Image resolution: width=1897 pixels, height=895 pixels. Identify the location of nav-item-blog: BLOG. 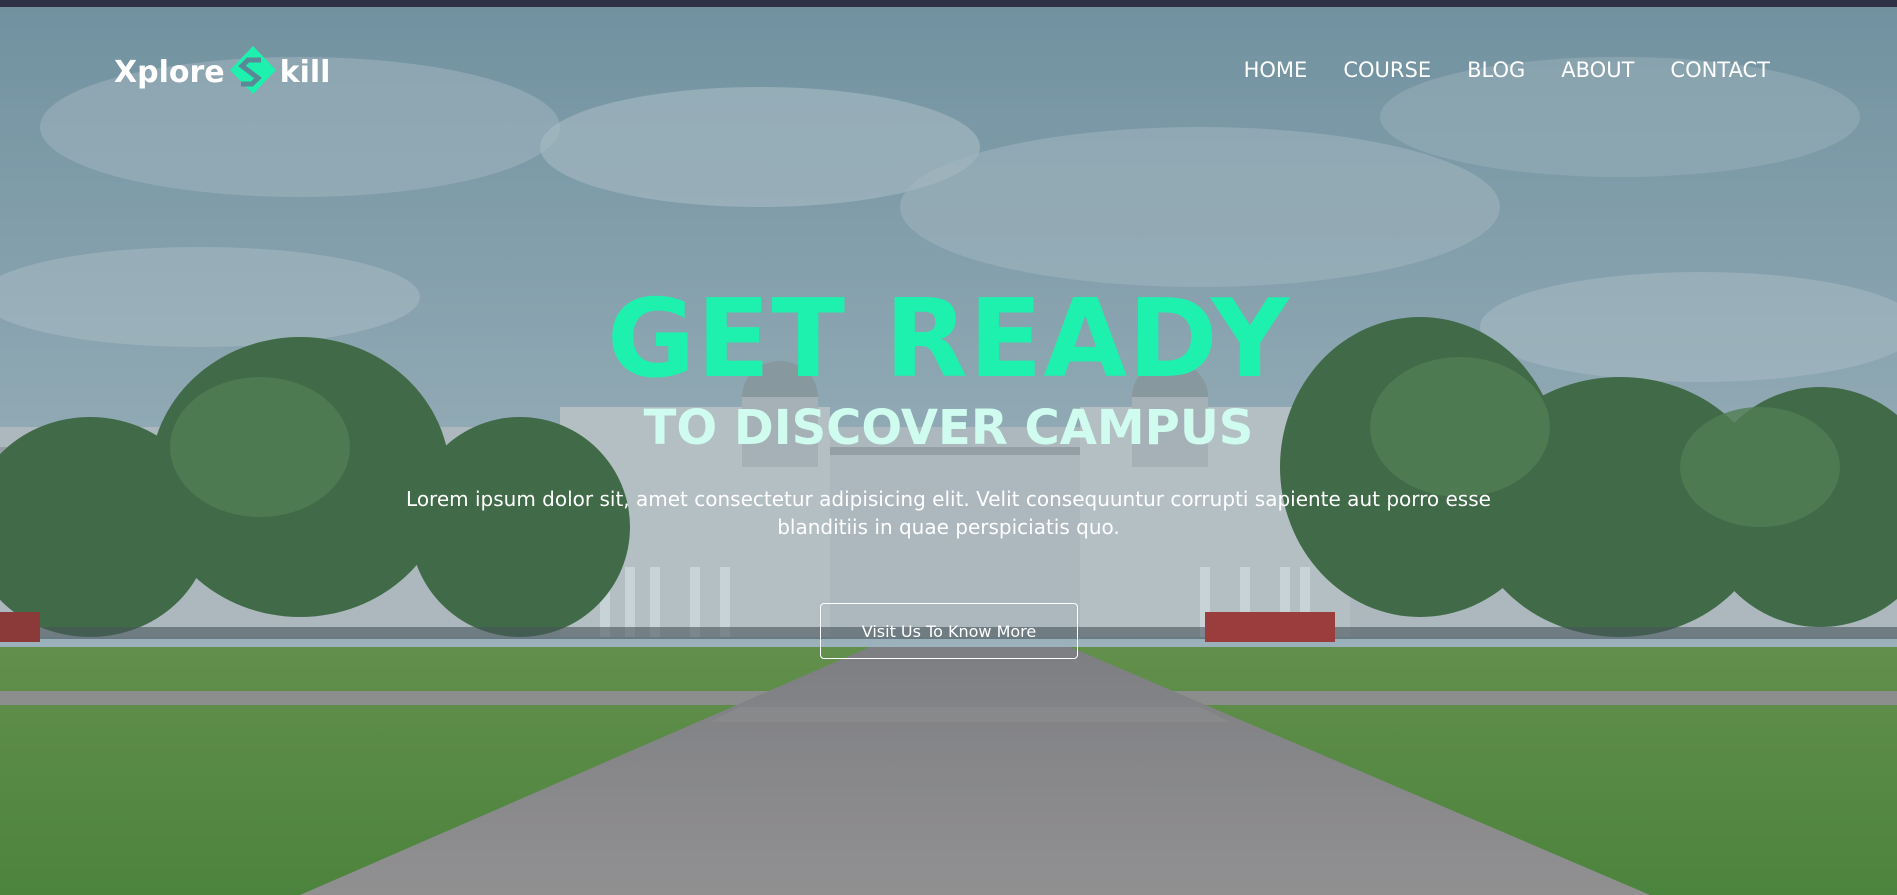
(1496, 70).